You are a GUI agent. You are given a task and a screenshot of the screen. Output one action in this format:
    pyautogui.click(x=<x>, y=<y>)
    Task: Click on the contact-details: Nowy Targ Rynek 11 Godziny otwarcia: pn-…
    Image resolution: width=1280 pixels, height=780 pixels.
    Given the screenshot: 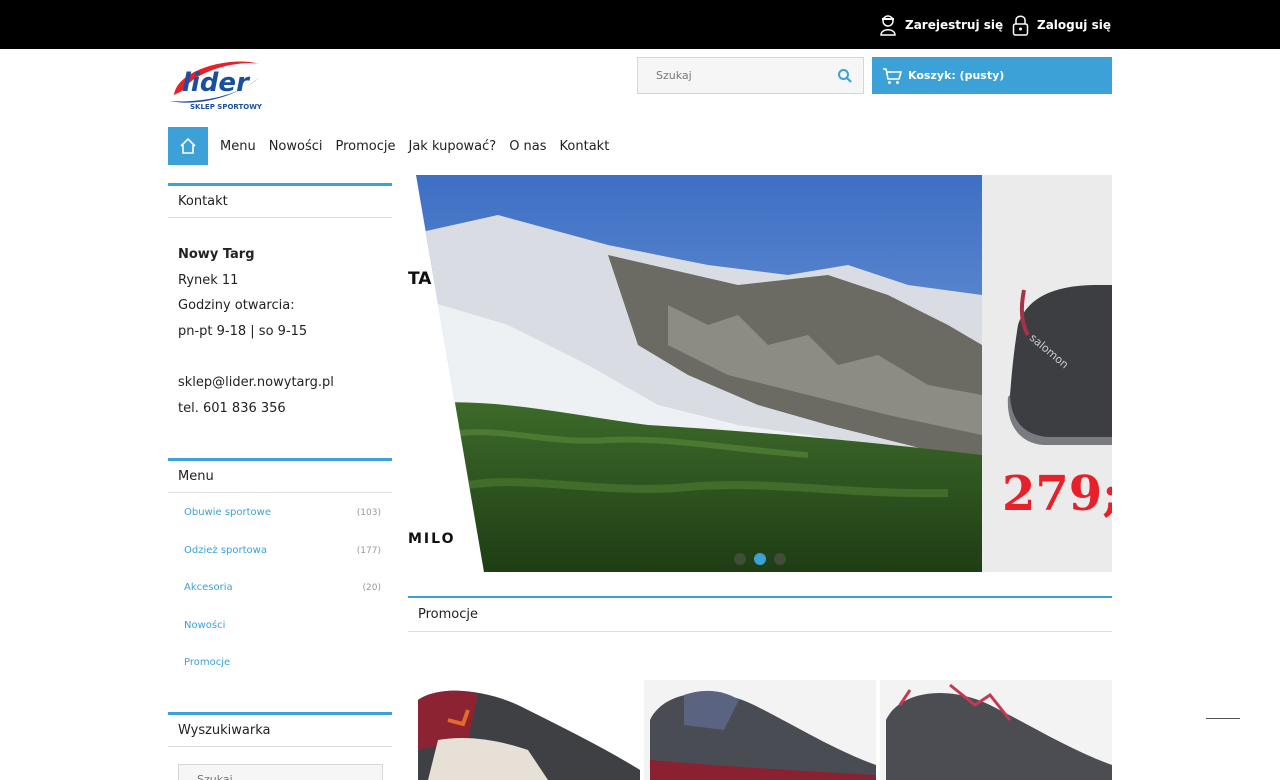 What is the action you would take?
    pyautogui.click(x=280, y=319)
    